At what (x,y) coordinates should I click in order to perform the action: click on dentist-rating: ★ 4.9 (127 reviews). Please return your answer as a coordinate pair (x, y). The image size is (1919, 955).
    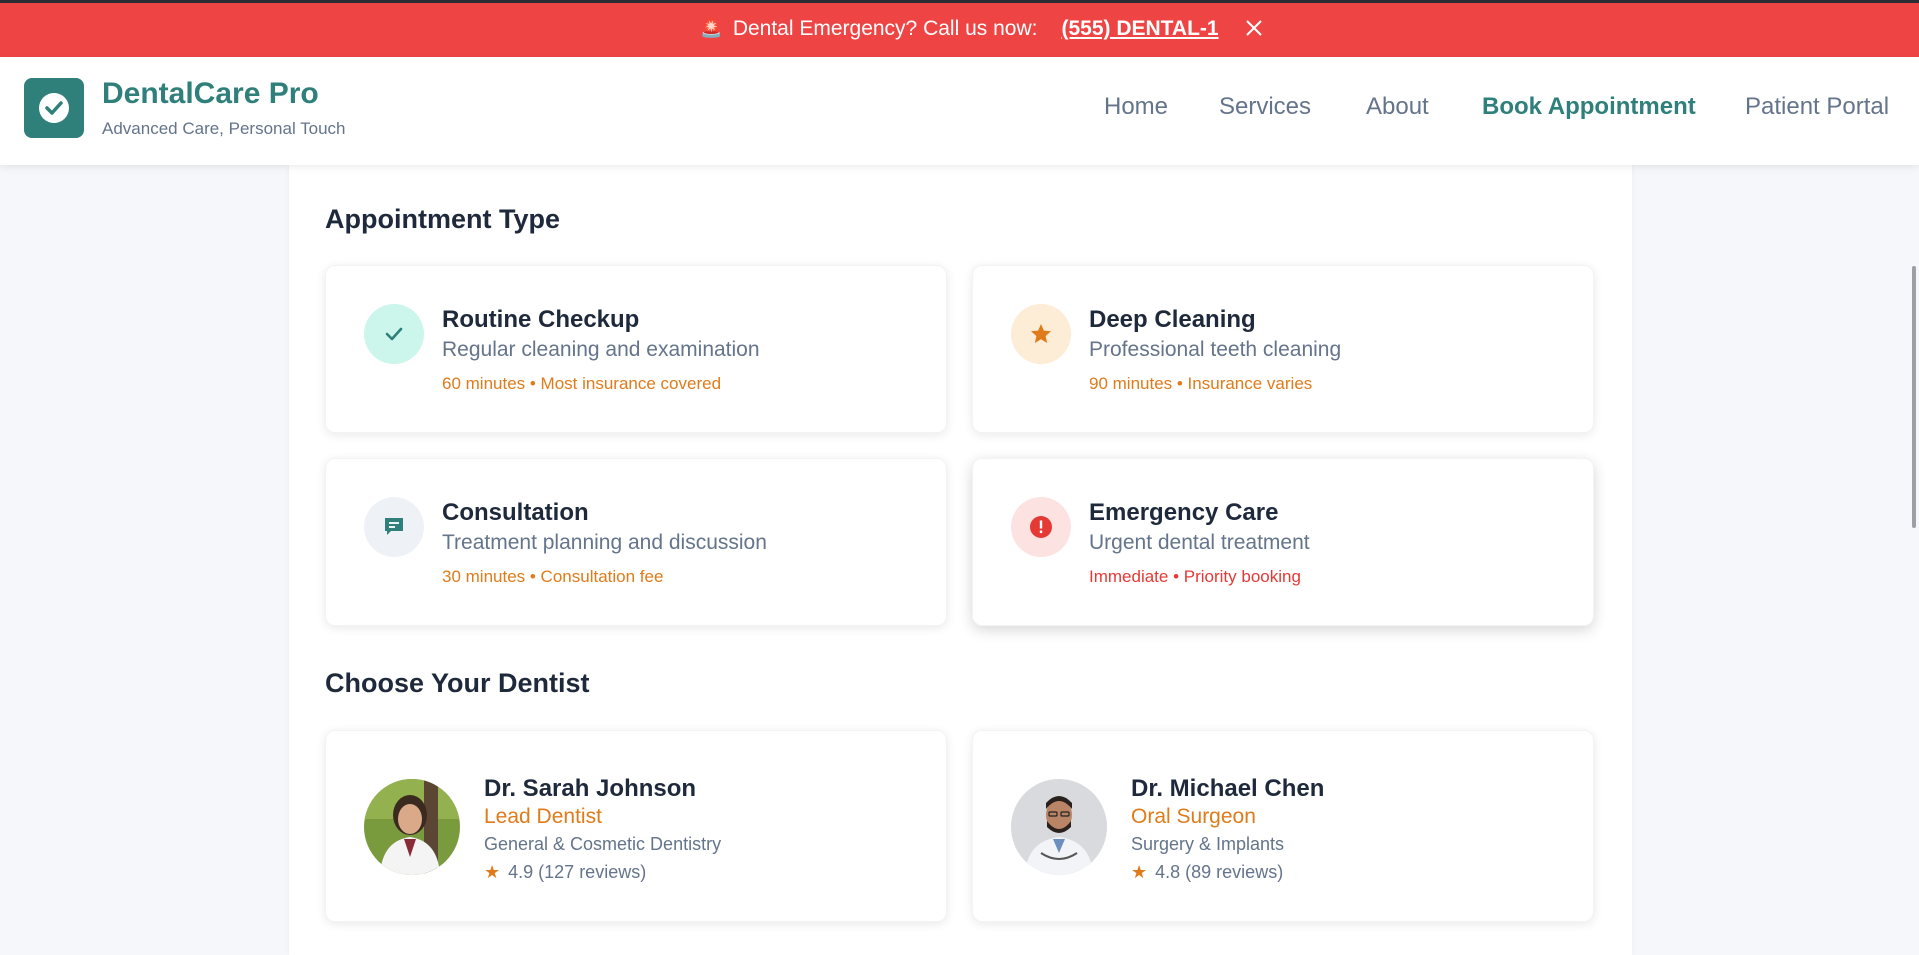
    Looking at the image, I should click on (565, 872).